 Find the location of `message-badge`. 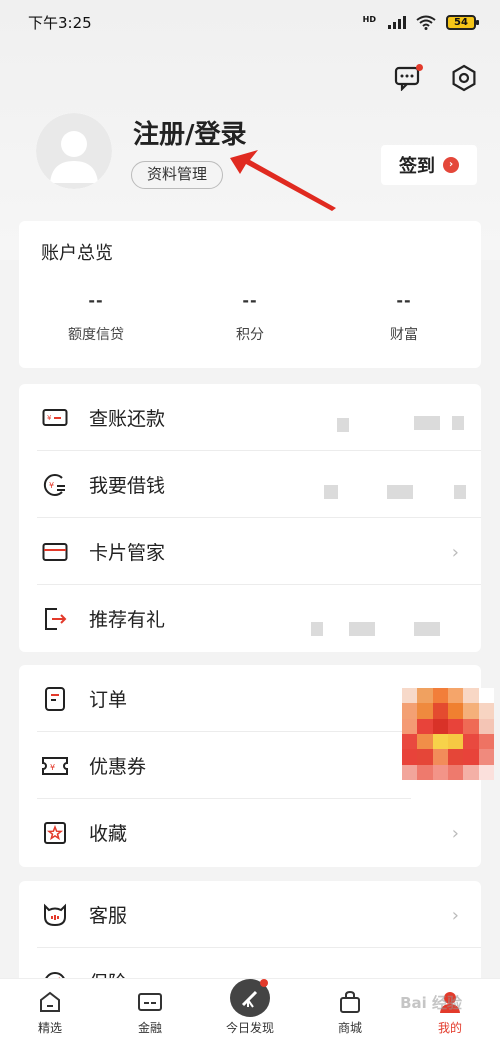

message-badge is located at coordinates (419, 67).